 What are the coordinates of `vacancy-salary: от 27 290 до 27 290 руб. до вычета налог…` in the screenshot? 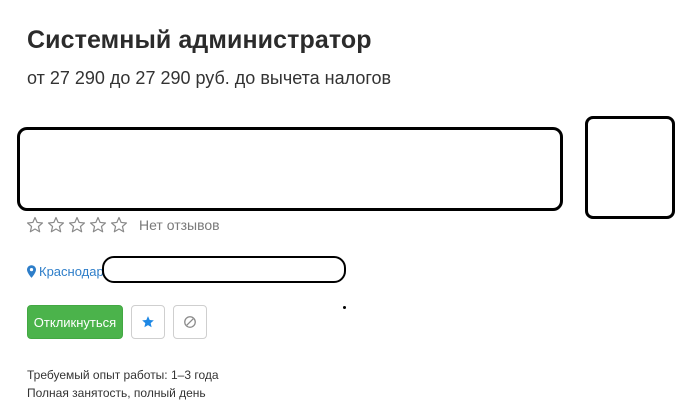 It's located at (209, 78).